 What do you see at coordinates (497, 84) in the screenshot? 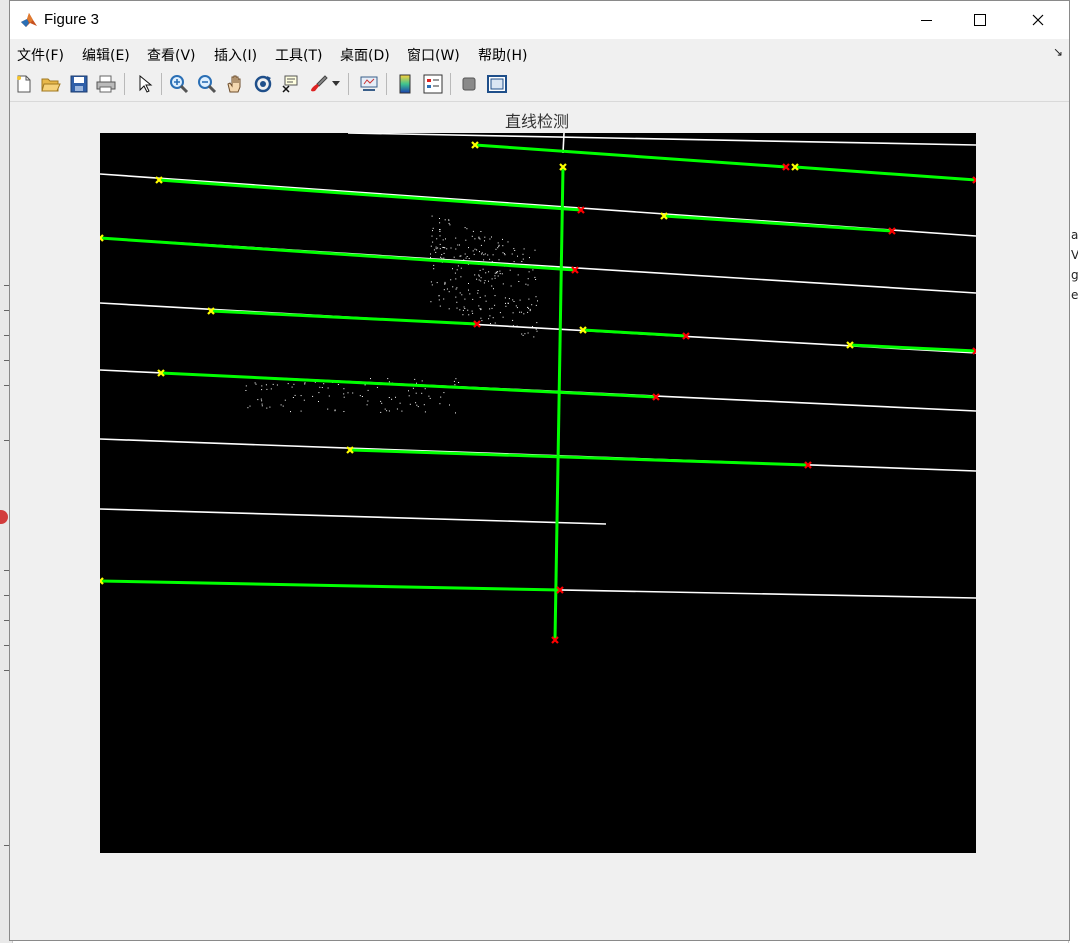
I see `show-plot-tools-icon` at bounding box center [497, 84].